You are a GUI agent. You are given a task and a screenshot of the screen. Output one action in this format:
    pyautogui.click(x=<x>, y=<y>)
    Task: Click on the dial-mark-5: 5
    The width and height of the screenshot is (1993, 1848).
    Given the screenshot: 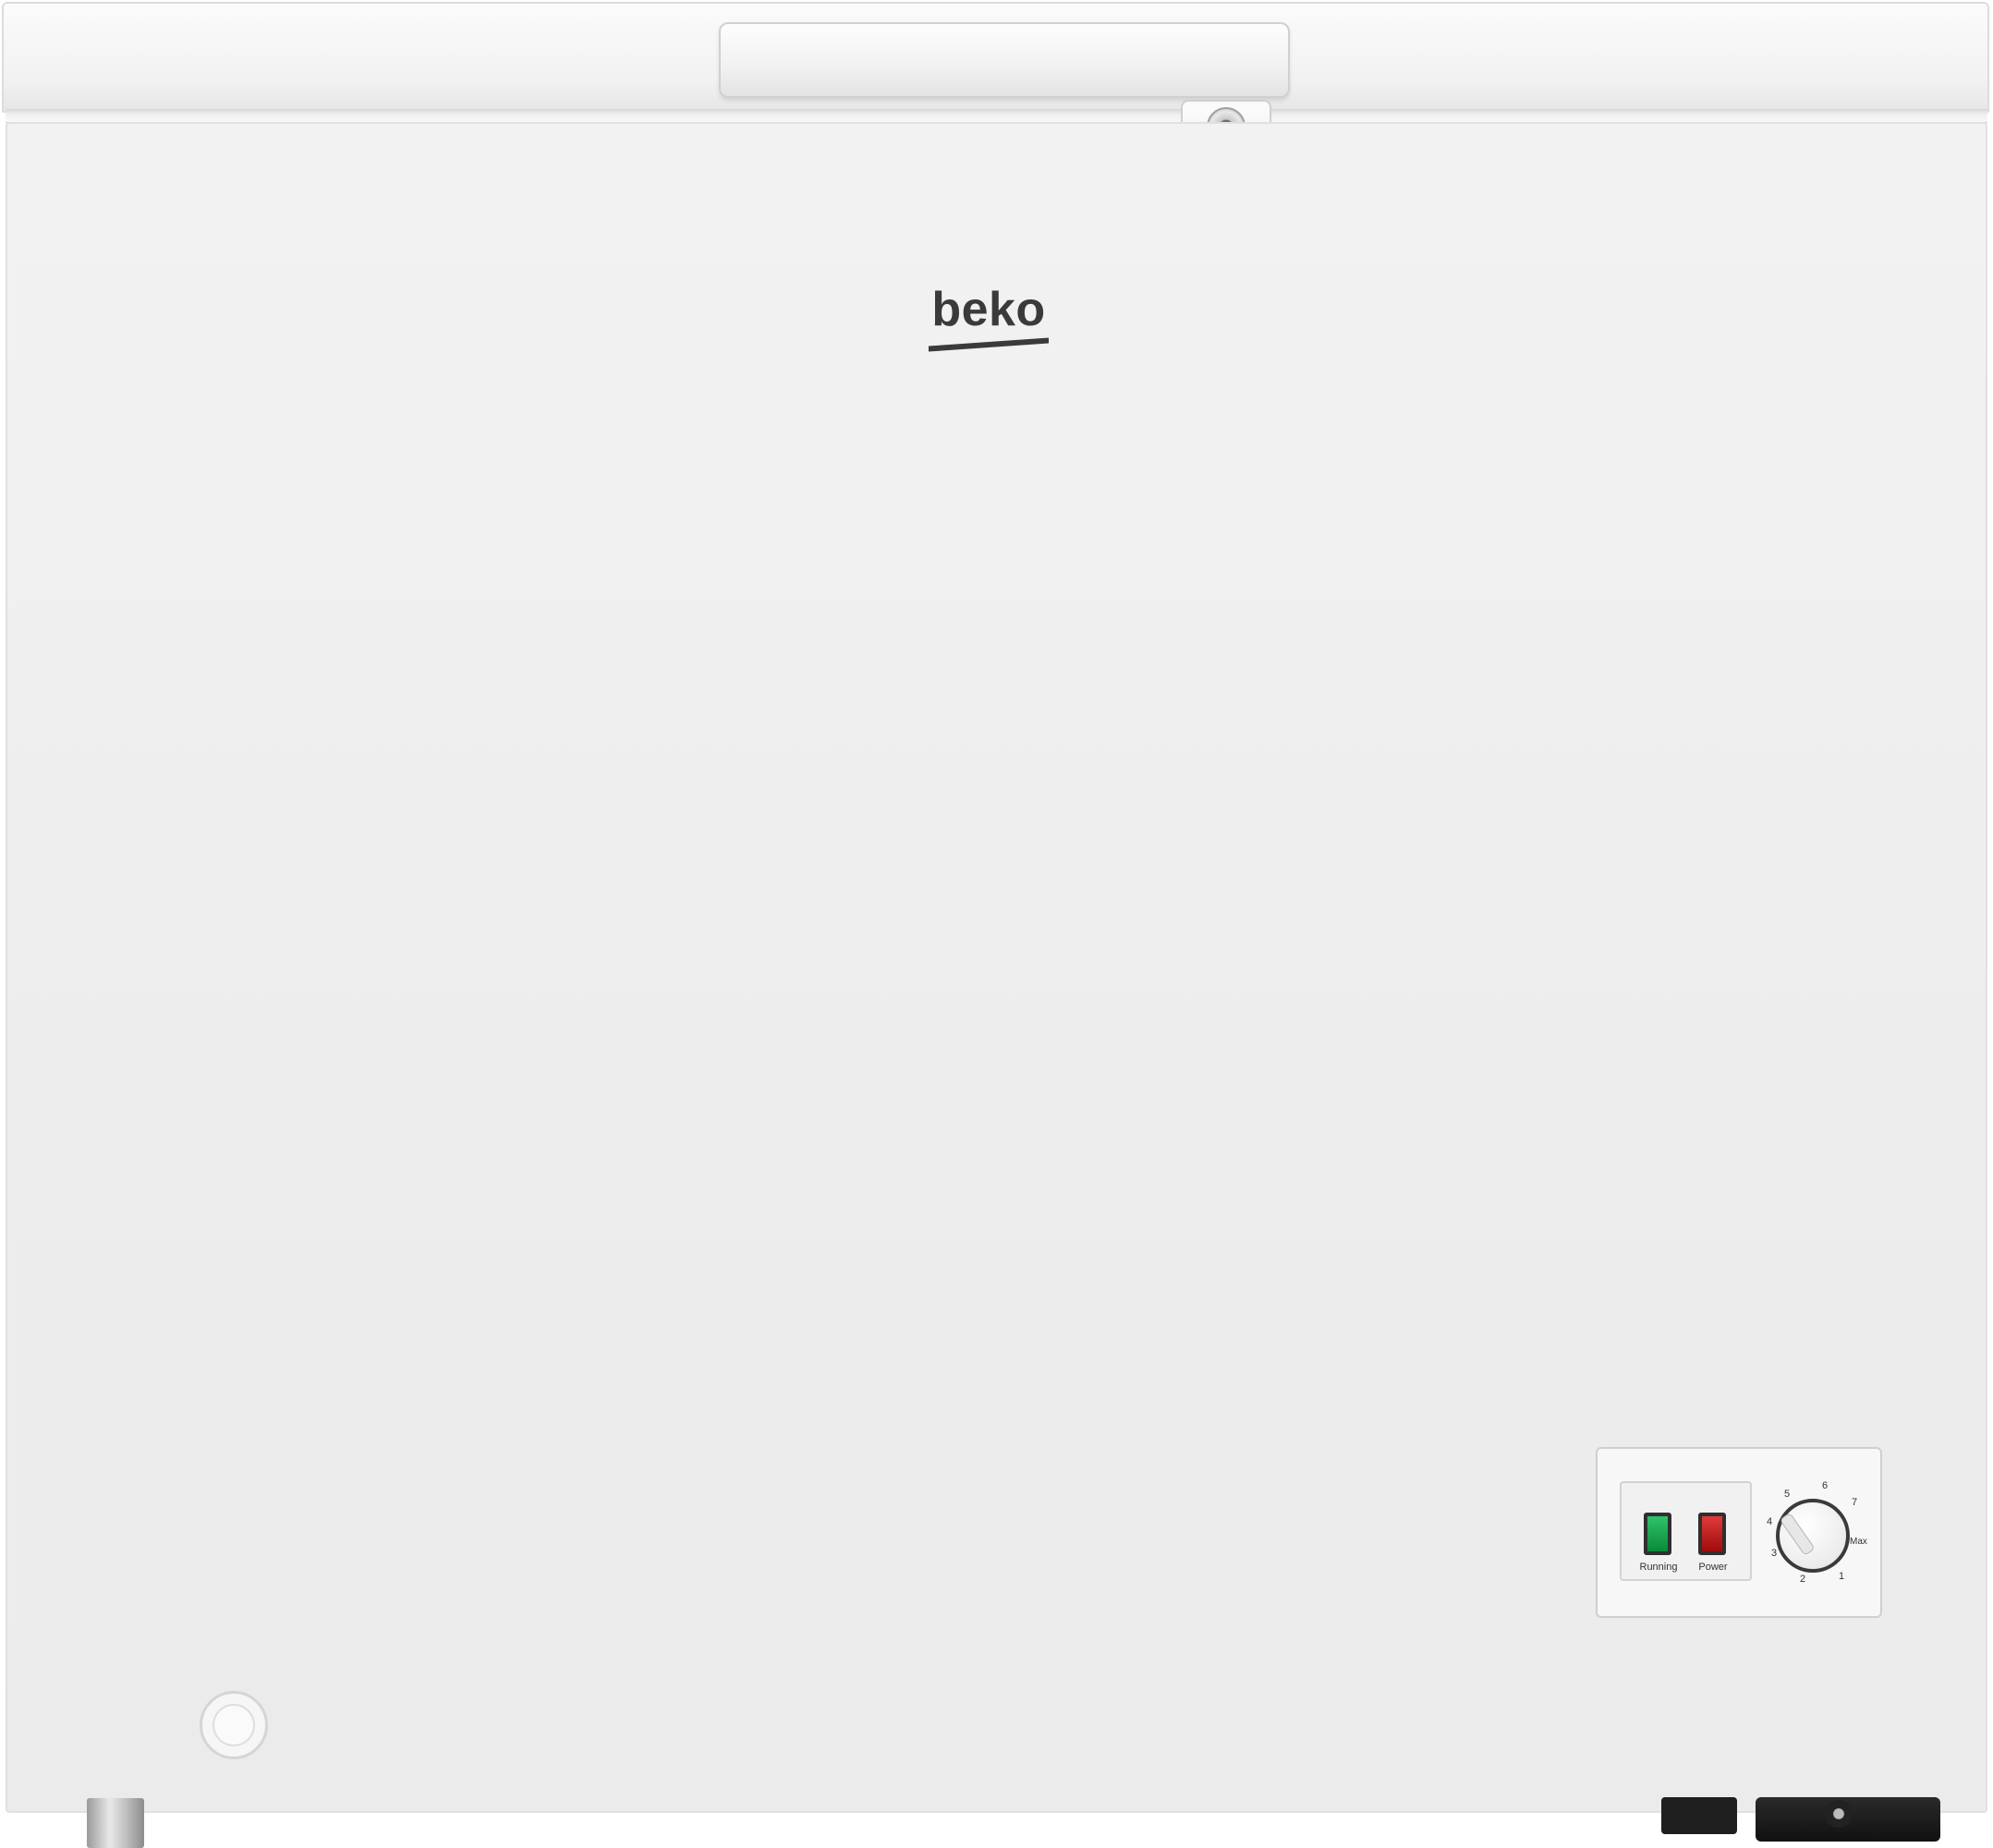 What is the action you would take?
    pyautogui.click(x=1787, y=1495)
    